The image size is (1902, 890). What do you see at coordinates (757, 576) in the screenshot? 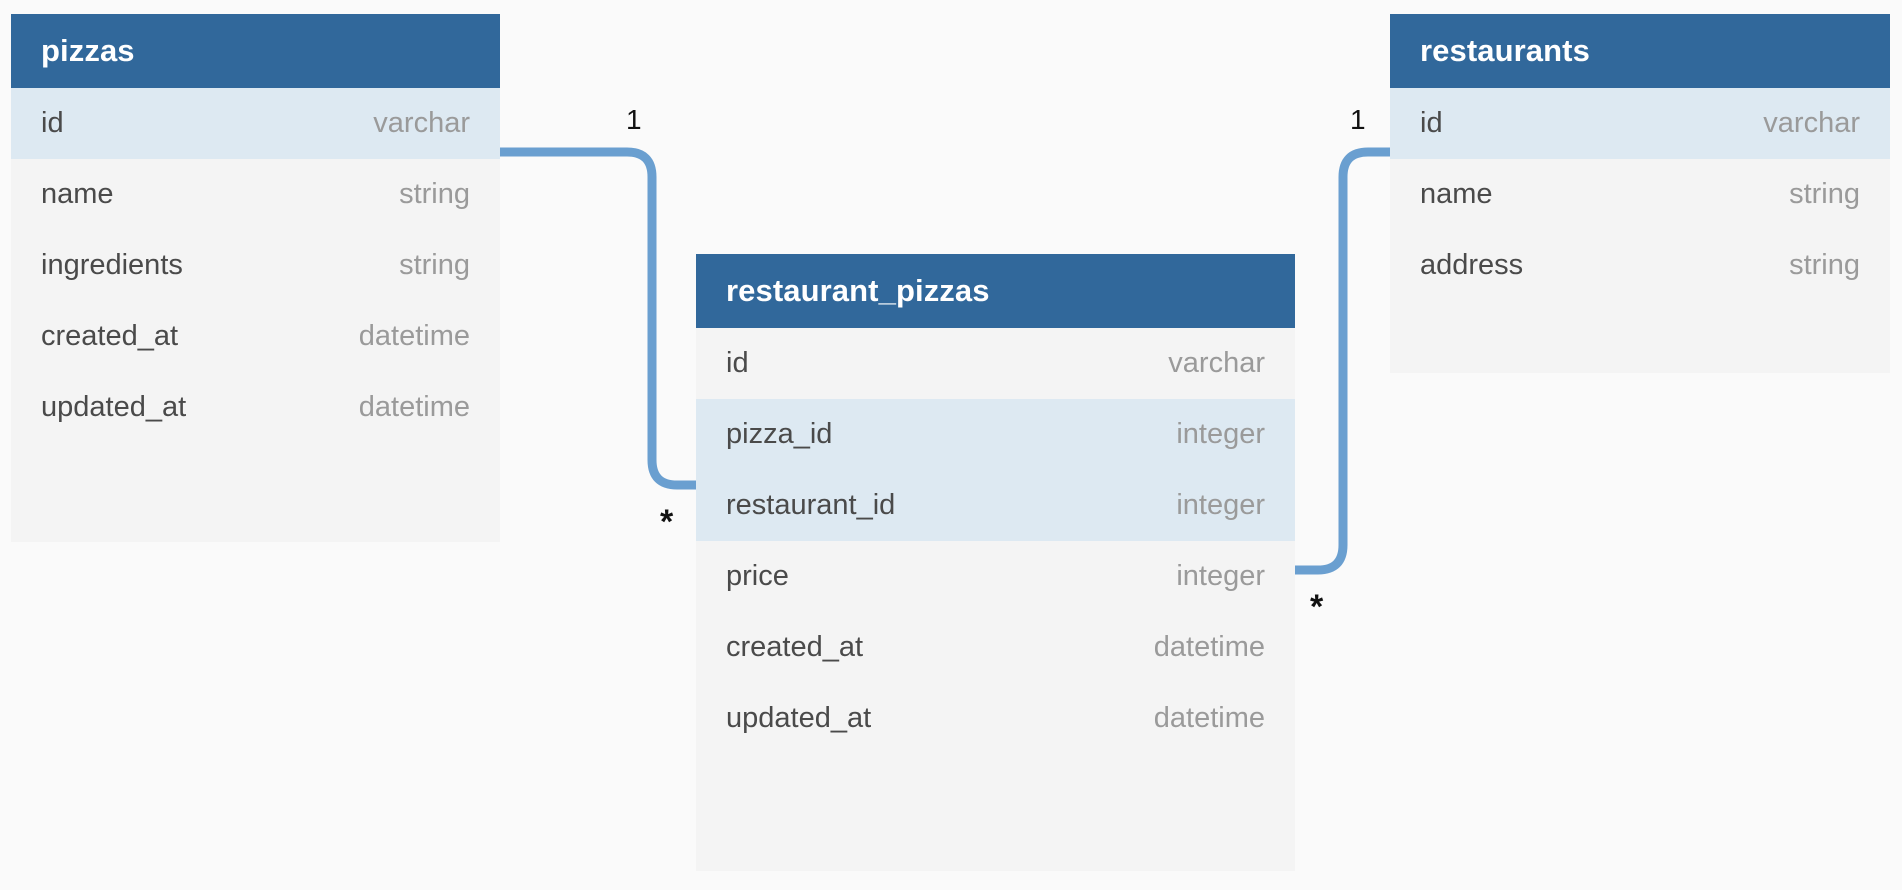
I see `column-name: price` at bounding box center [757, 576].